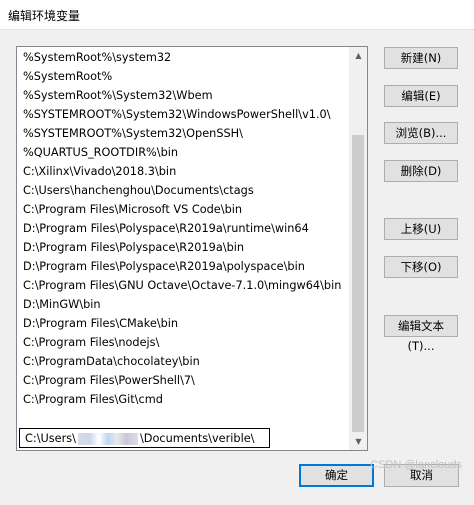 This screenshot has height=505, width=474. I want to click on ok-button: 确定, so click(336, 475).